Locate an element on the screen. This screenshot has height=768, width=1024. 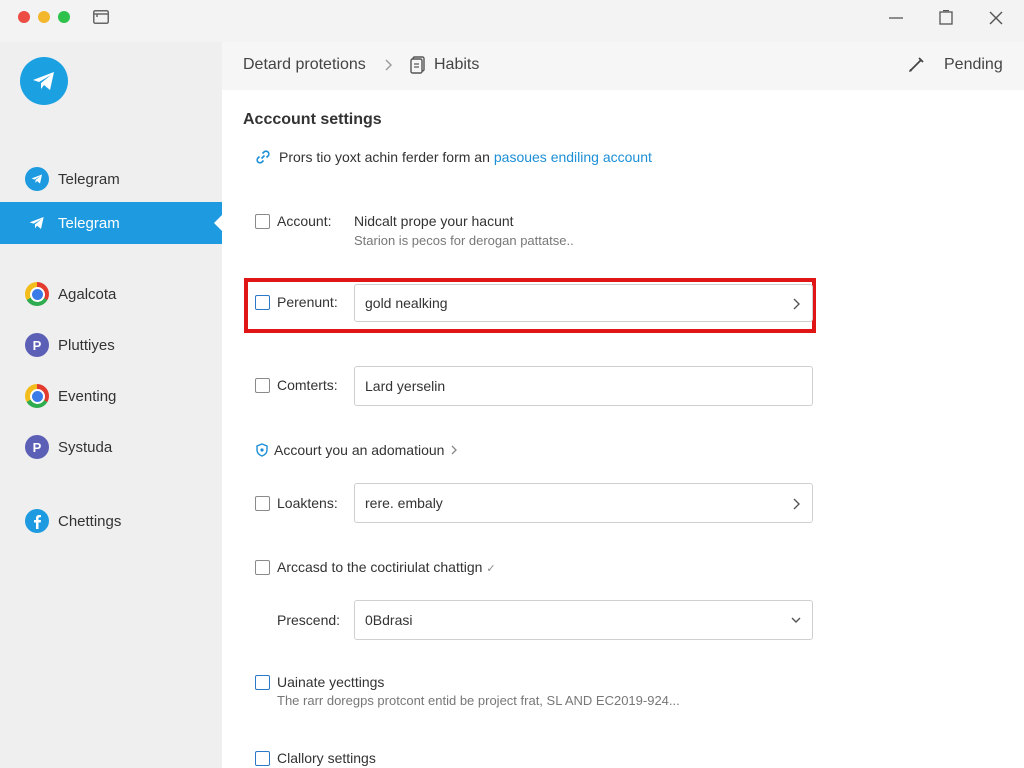
zoom-window-button is located at coordinates (64, 17).